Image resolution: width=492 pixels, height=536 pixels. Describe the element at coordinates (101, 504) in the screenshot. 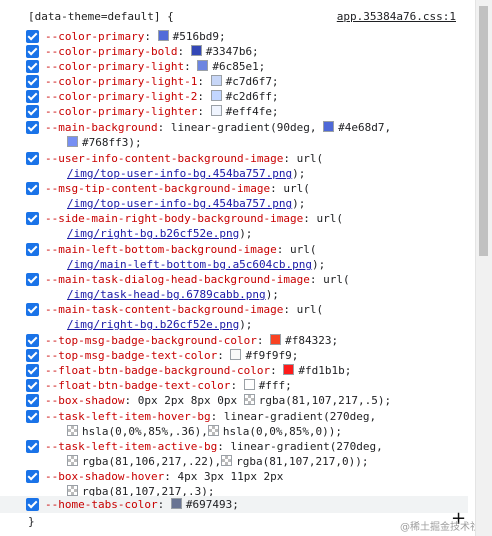

I see `property-name: --home-tabs-color` at that location.